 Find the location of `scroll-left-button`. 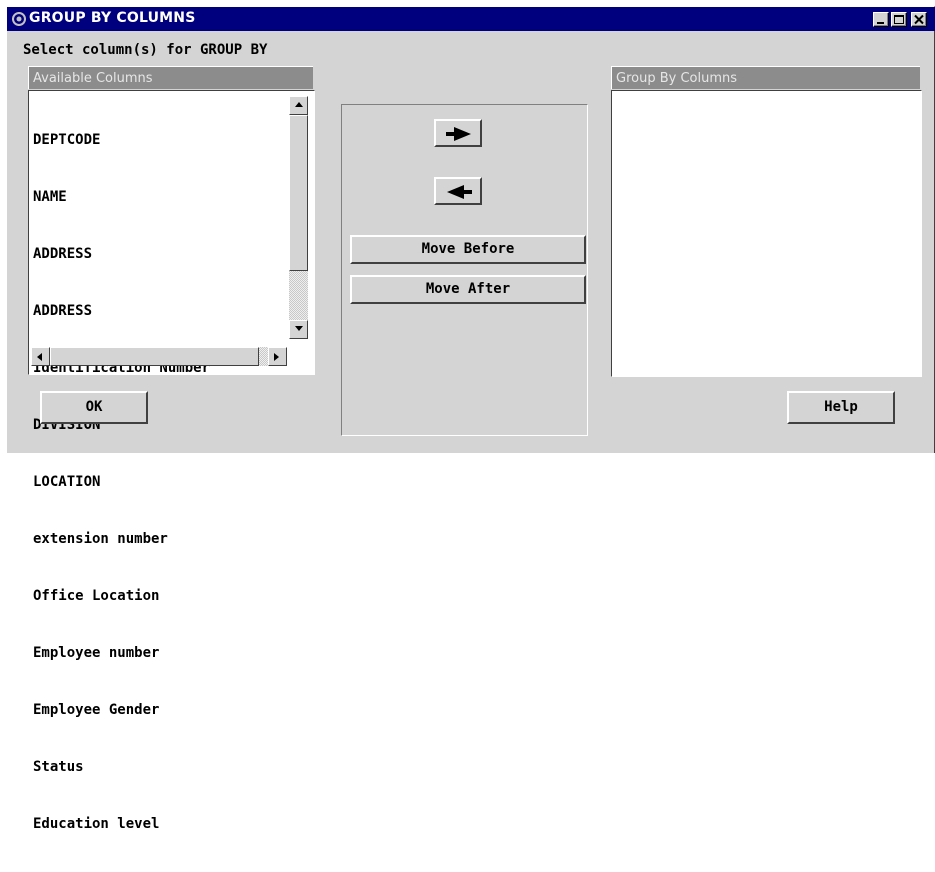

scroll-left-button is located at coordinates (40, 356).